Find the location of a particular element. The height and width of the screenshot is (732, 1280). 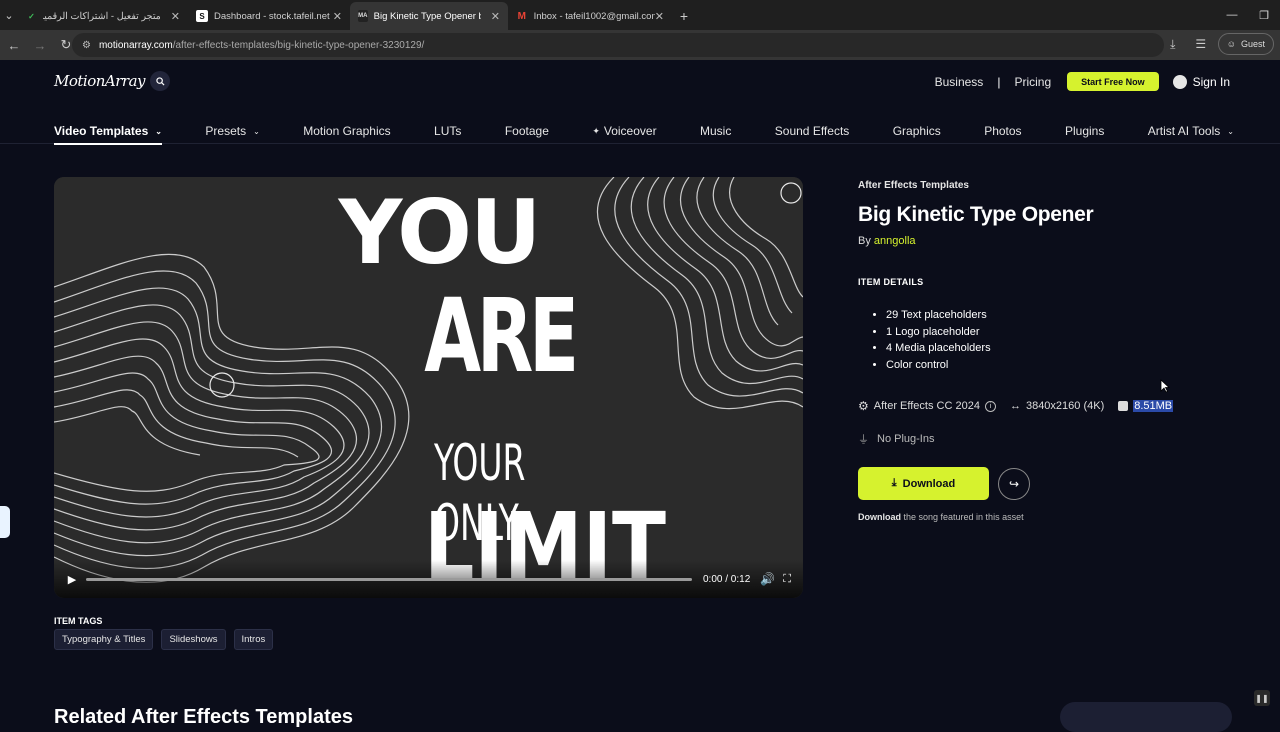

nav-footage: Footage is located at coordinates (527, 131).